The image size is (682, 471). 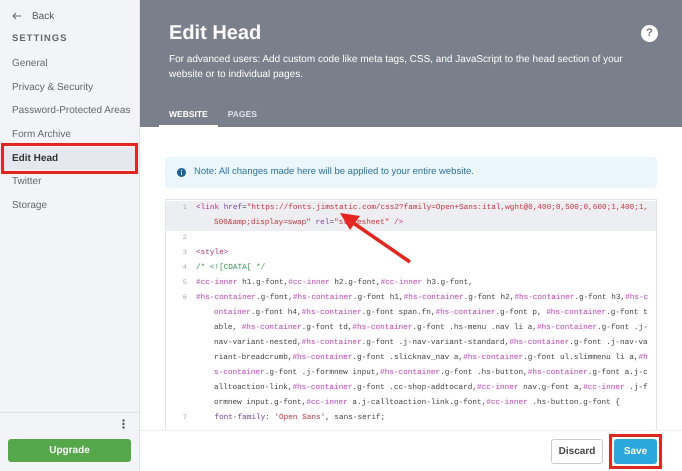 I want to click on sidebar-item: Privacy & Security, so click(x=69, y=88).